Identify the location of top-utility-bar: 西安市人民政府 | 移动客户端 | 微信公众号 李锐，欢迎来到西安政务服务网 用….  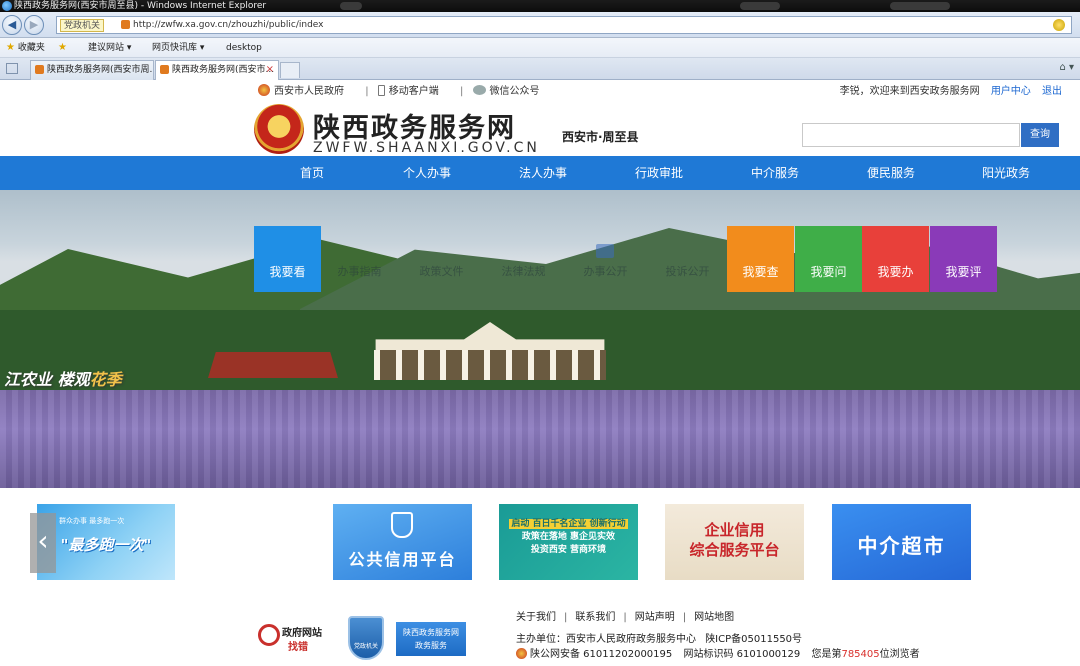
(540, 92).